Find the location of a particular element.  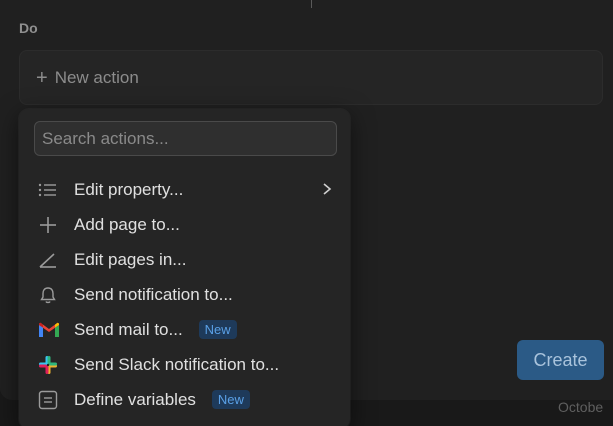

angle-pencil-icon is located at coordinates (49, 259).